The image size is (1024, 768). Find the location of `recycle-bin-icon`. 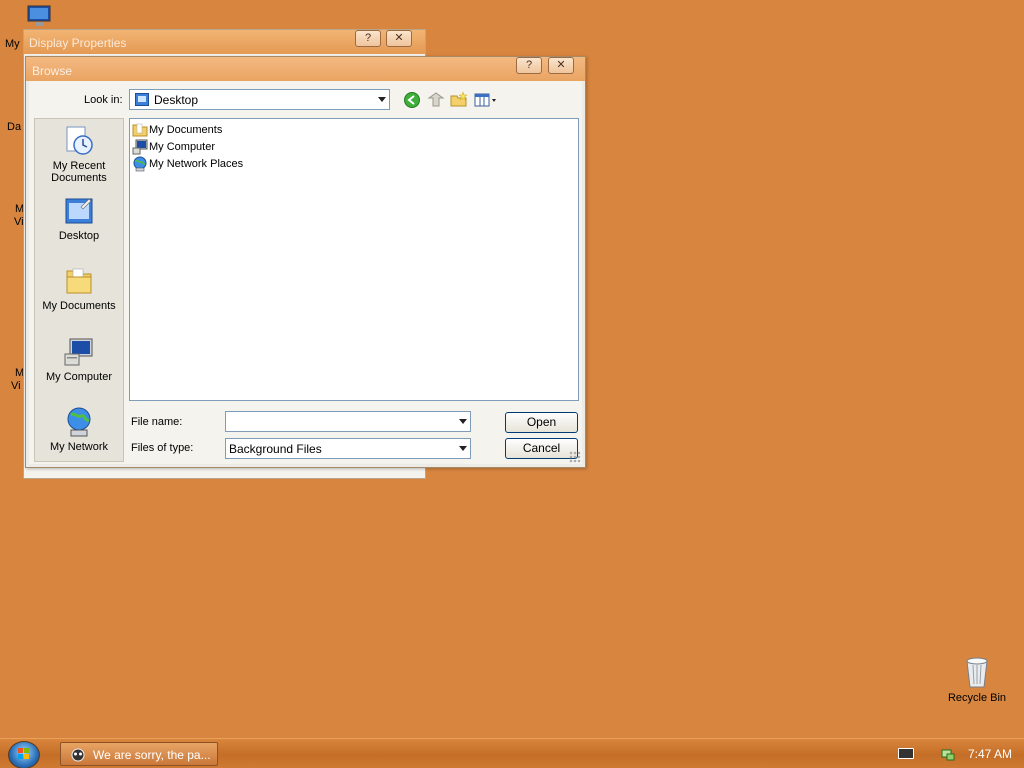

recycle-bin-icon is located at coordinates (977, 672).